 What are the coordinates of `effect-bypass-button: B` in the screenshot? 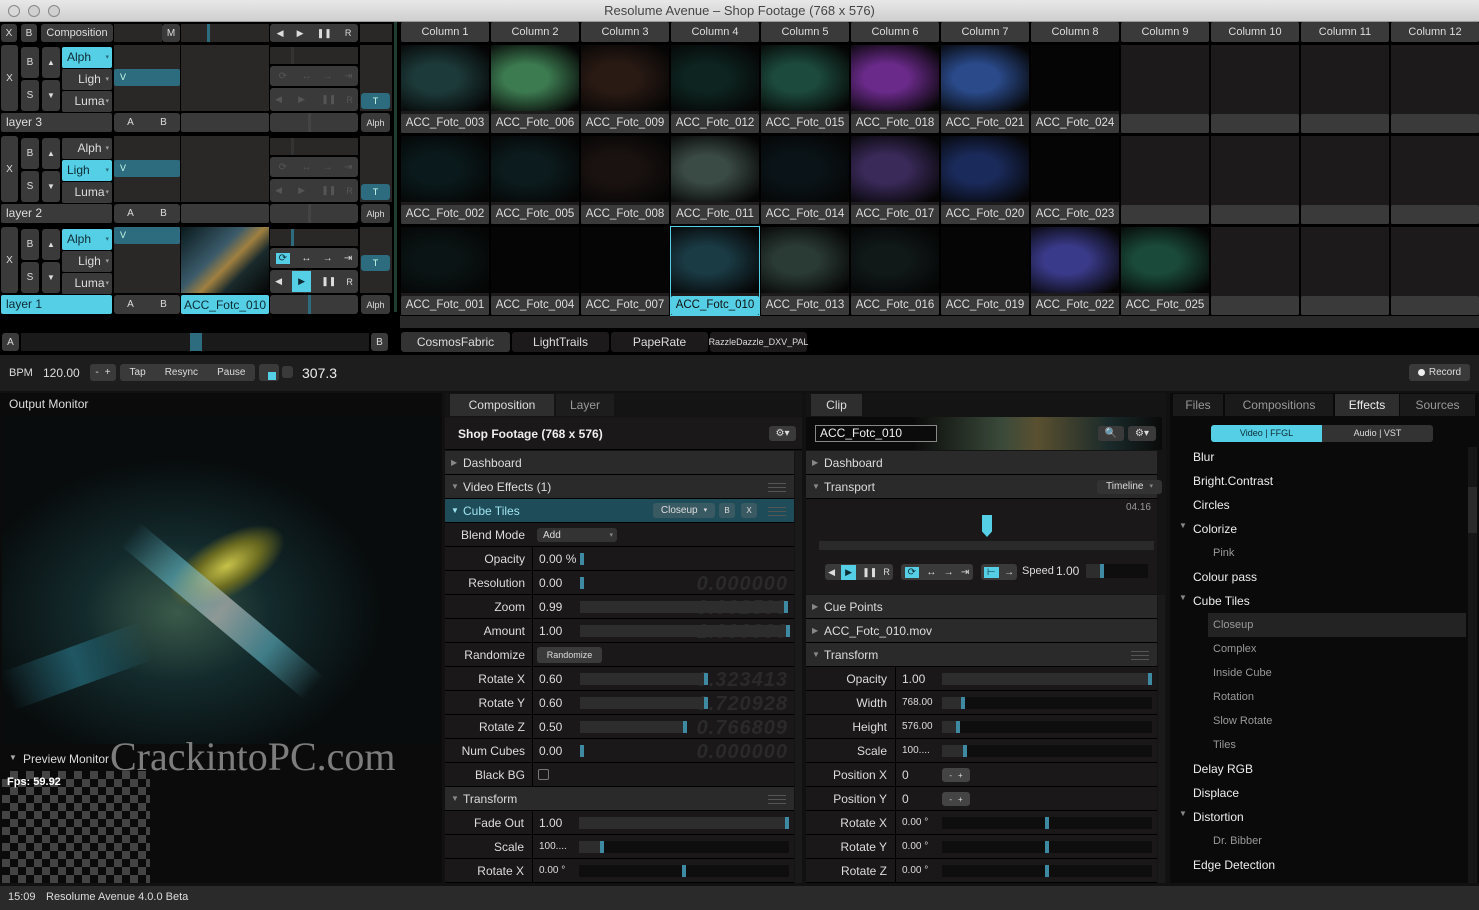 It's located at (727, 510).